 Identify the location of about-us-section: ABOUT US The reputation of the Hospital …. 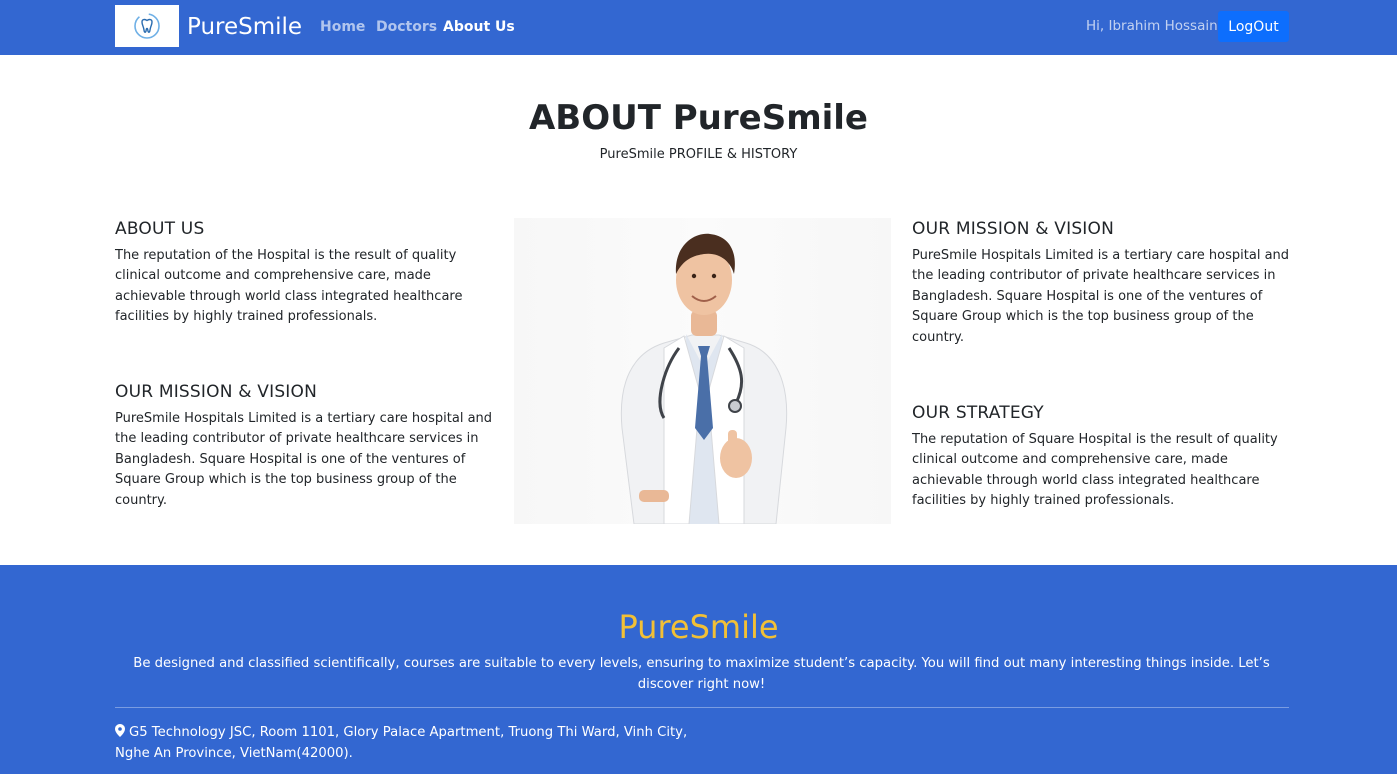
(305, 273).